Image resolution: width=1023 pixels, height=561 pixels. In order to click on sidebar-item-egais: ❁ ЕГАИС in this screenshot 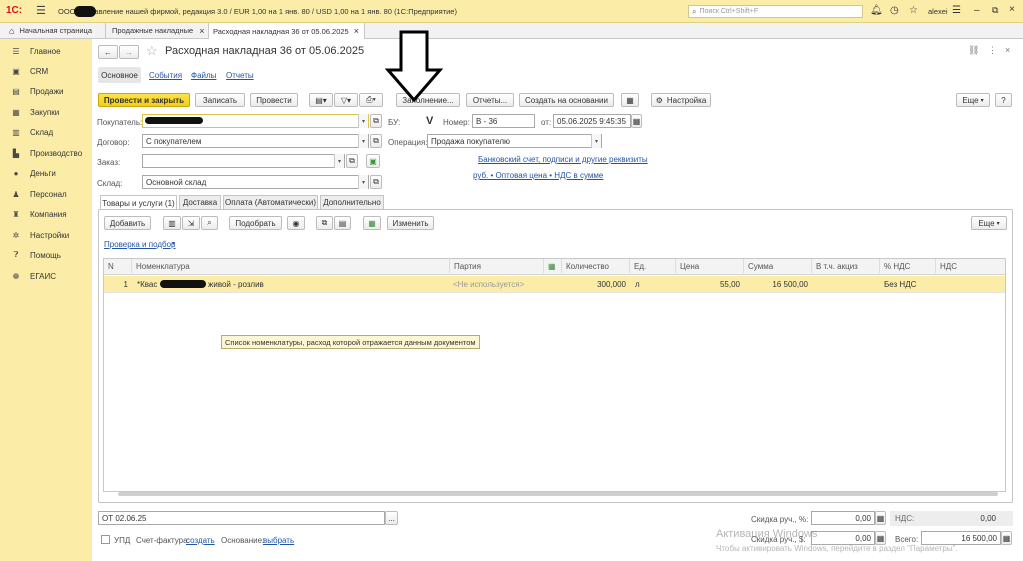, I will do `click(46, 276)`.